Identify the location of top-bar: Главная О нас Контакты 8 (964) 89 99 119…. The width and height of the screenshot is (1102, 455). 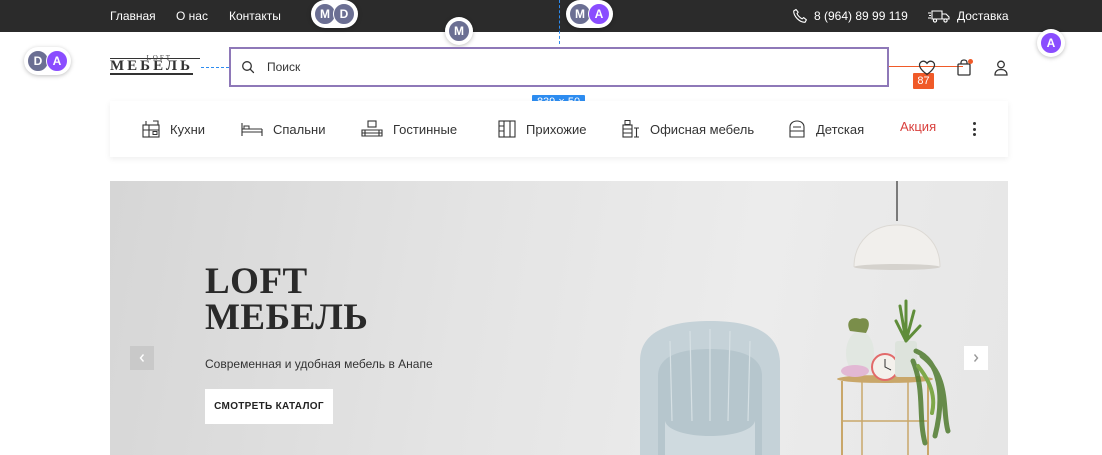
(551, 22).